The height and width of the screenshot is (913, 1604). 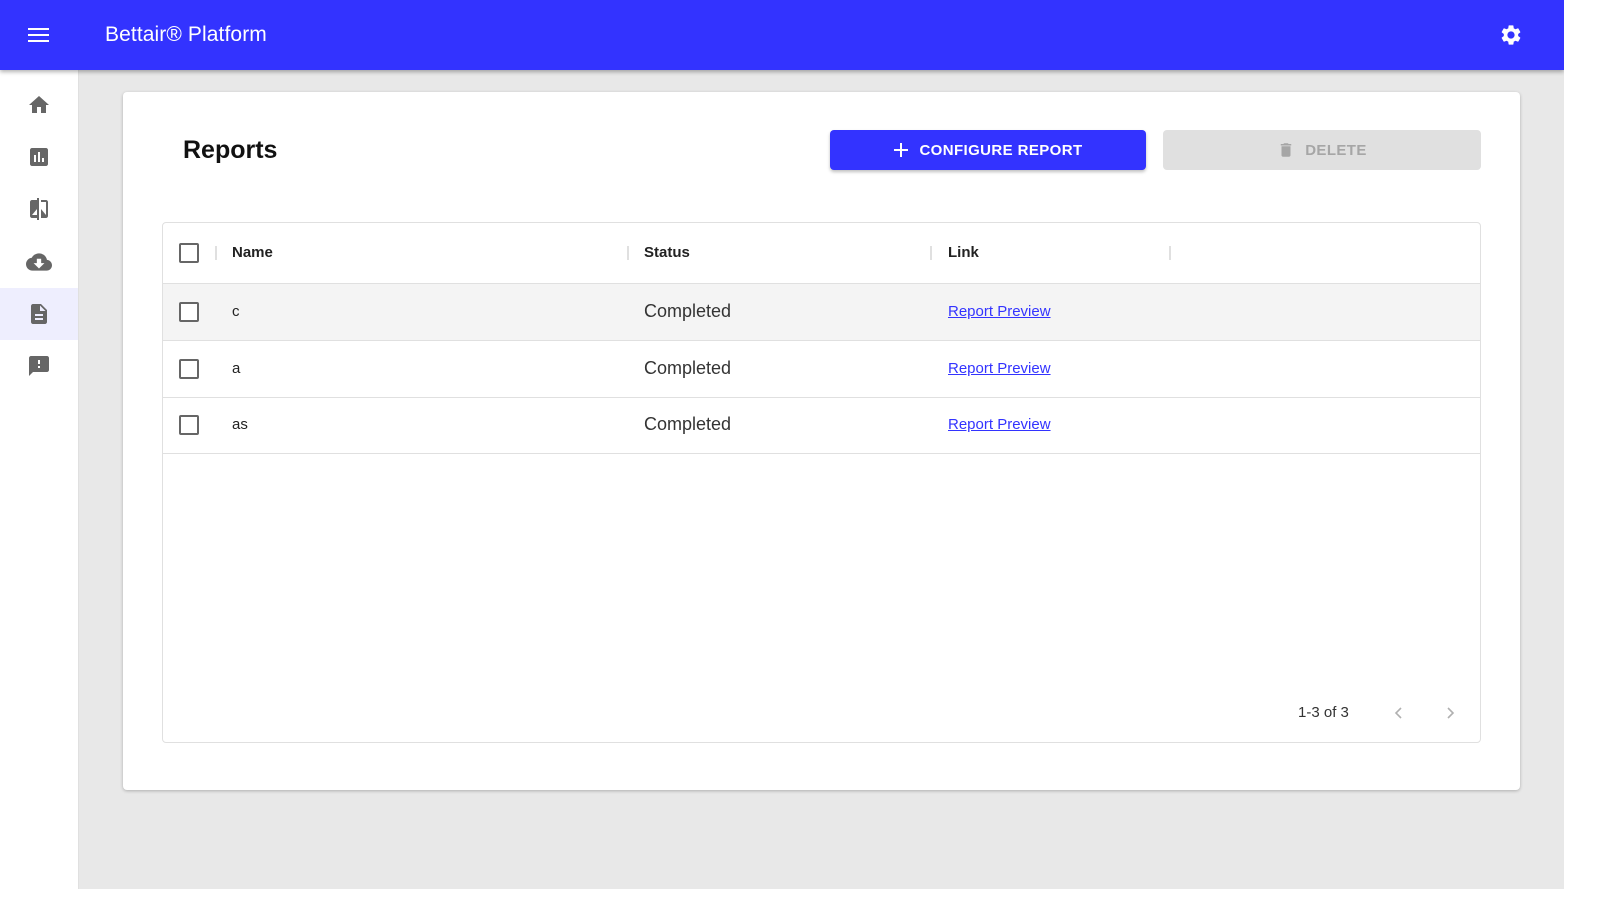 I want to click on sidebar, so click(x=39, y=479).